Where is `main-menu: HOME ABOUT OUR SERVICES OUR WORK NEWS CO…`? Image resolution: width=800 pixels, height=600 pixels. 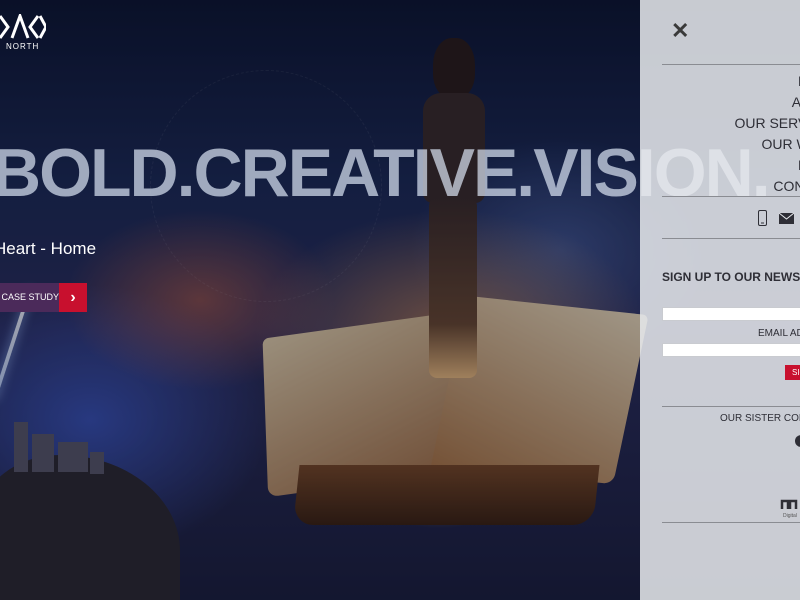
main-menu: HOME ABOUT OUR SERVICES OUR WORK NEWS CO… is located at coordinates (720, 134).